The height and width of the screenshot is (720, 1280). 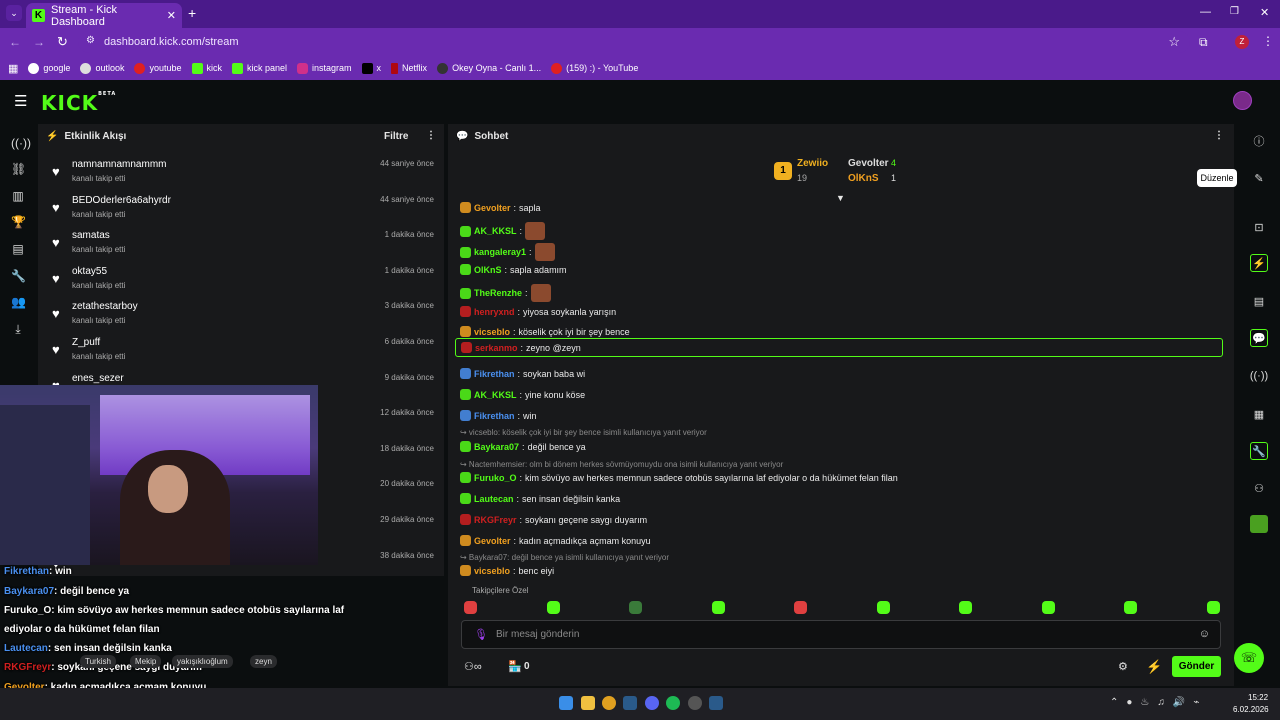 I want to click on tray-icons: ⌃●♨♫🔊⌁, so click(x=1158, y=702).